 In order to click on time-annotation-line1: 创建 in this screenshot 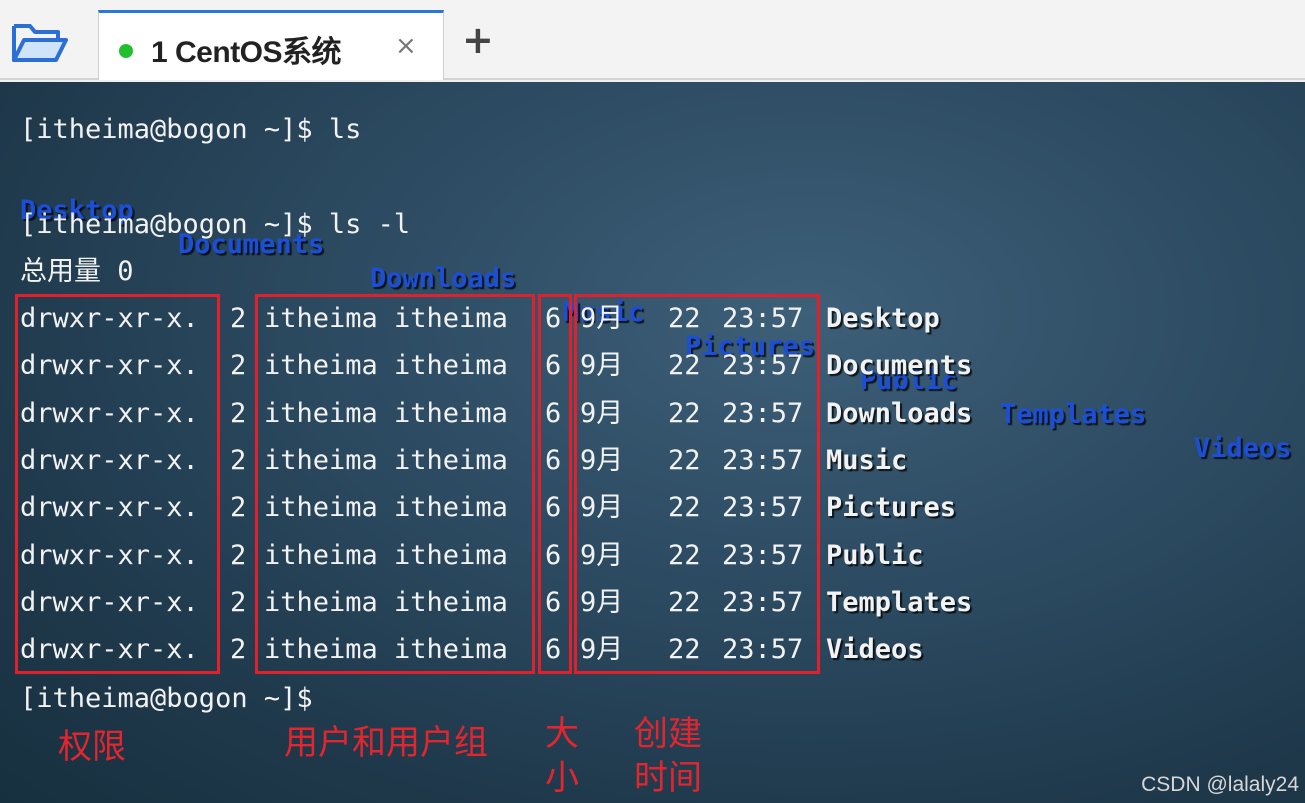, I will do `click(668, 734)`.